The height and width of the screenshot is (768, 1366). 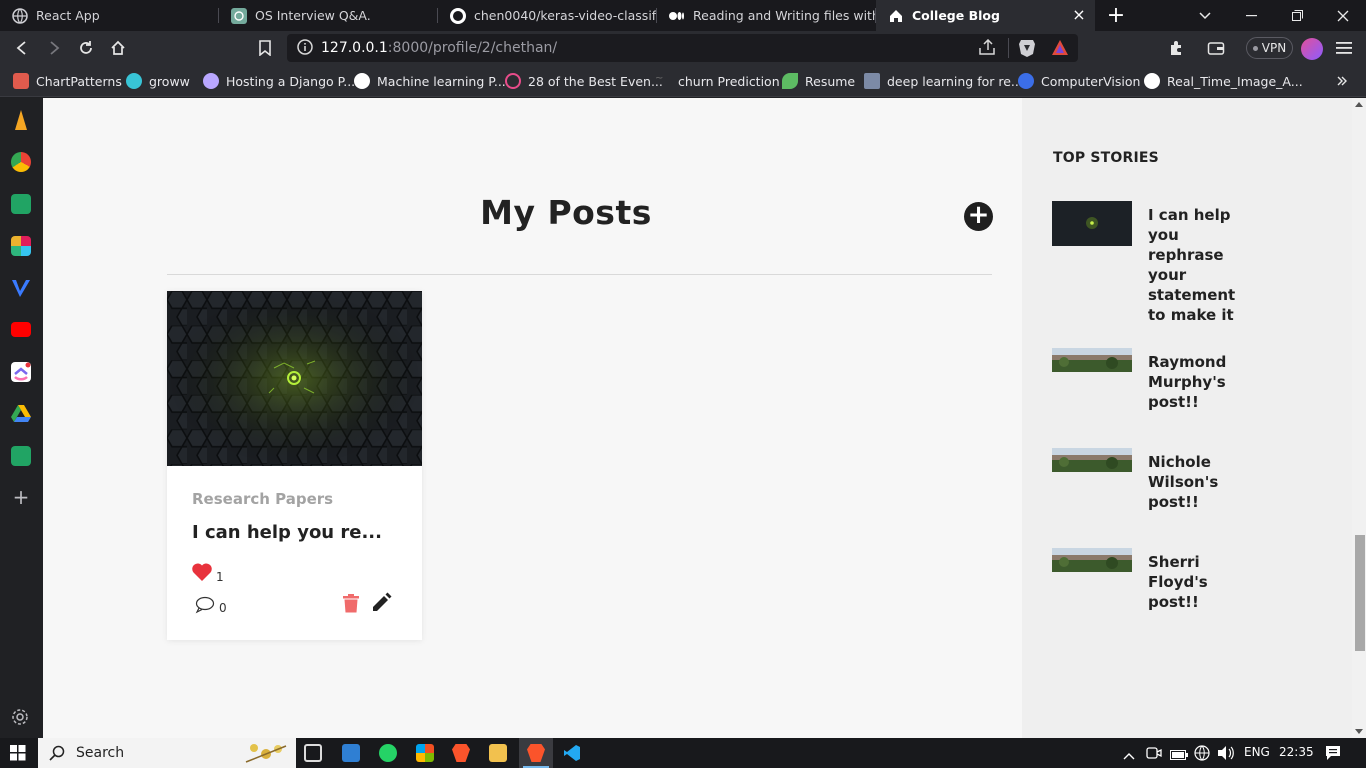 I want to click on post-category: Research Papers, so click(x=262, y=499).